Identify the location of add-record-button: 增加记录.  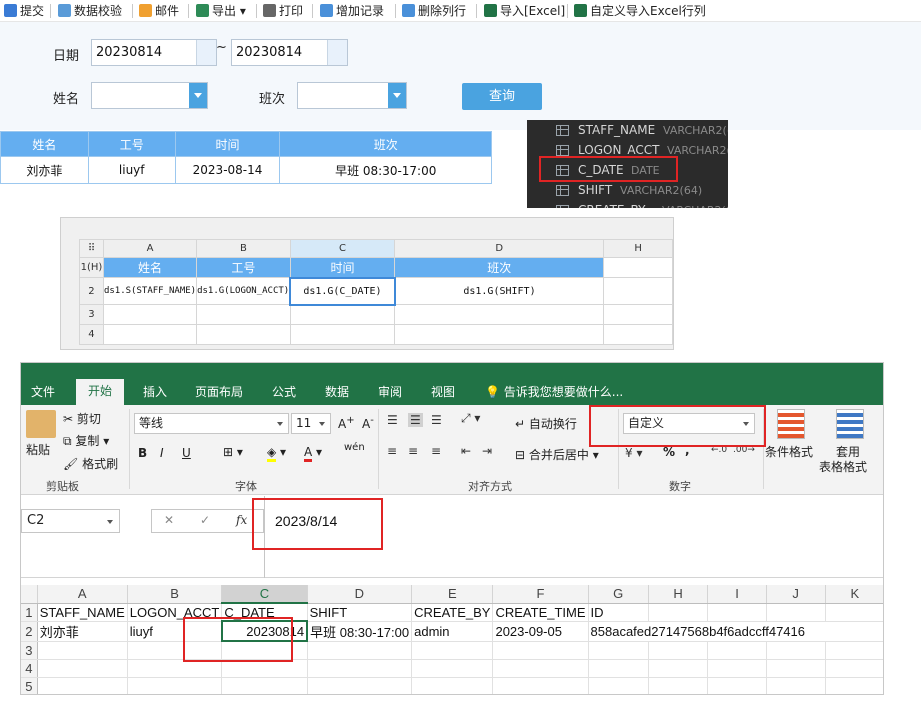
(352, 11).